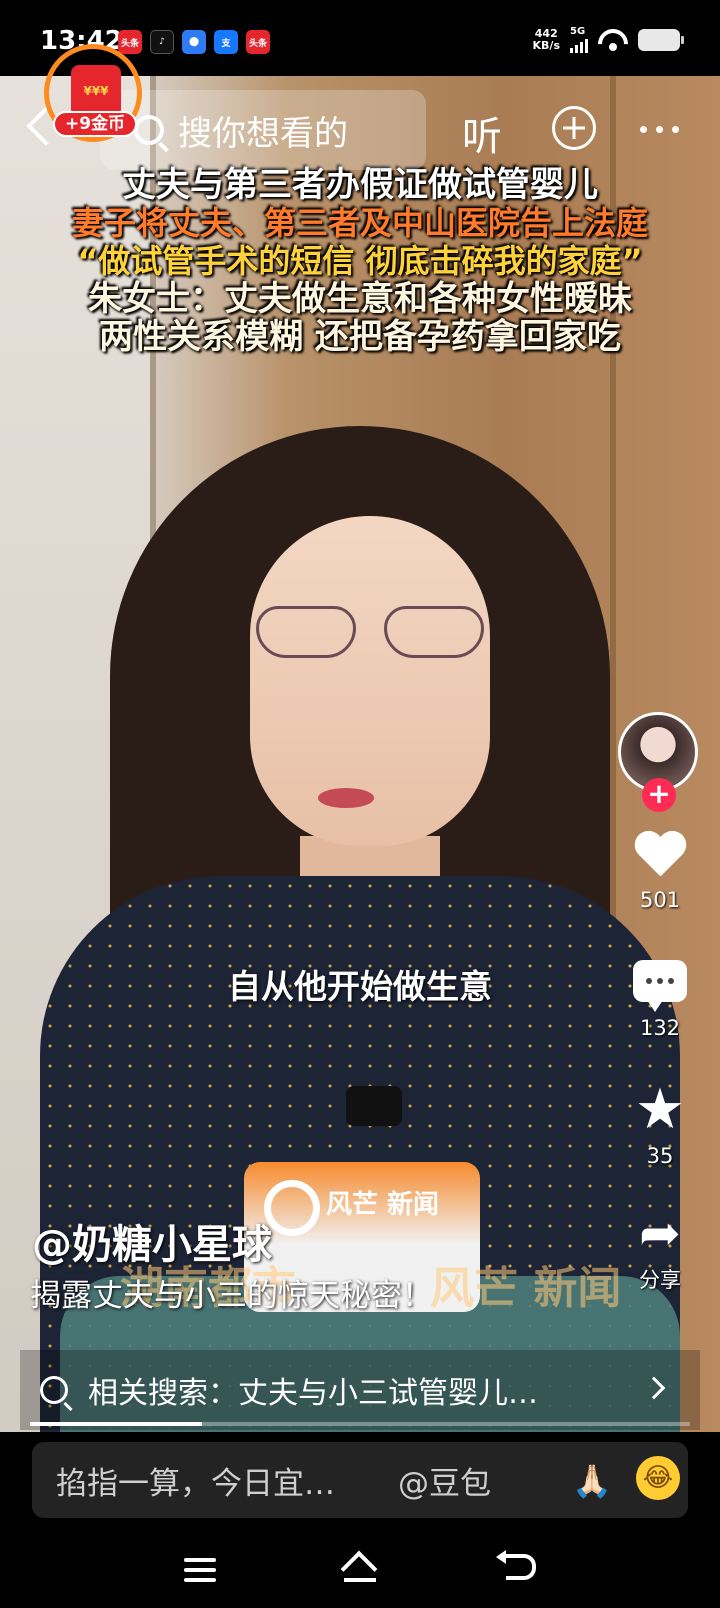 The width and height of the screenshot is (720, 1608). I want to click on chevron-right-icon, so click(654, 1388).